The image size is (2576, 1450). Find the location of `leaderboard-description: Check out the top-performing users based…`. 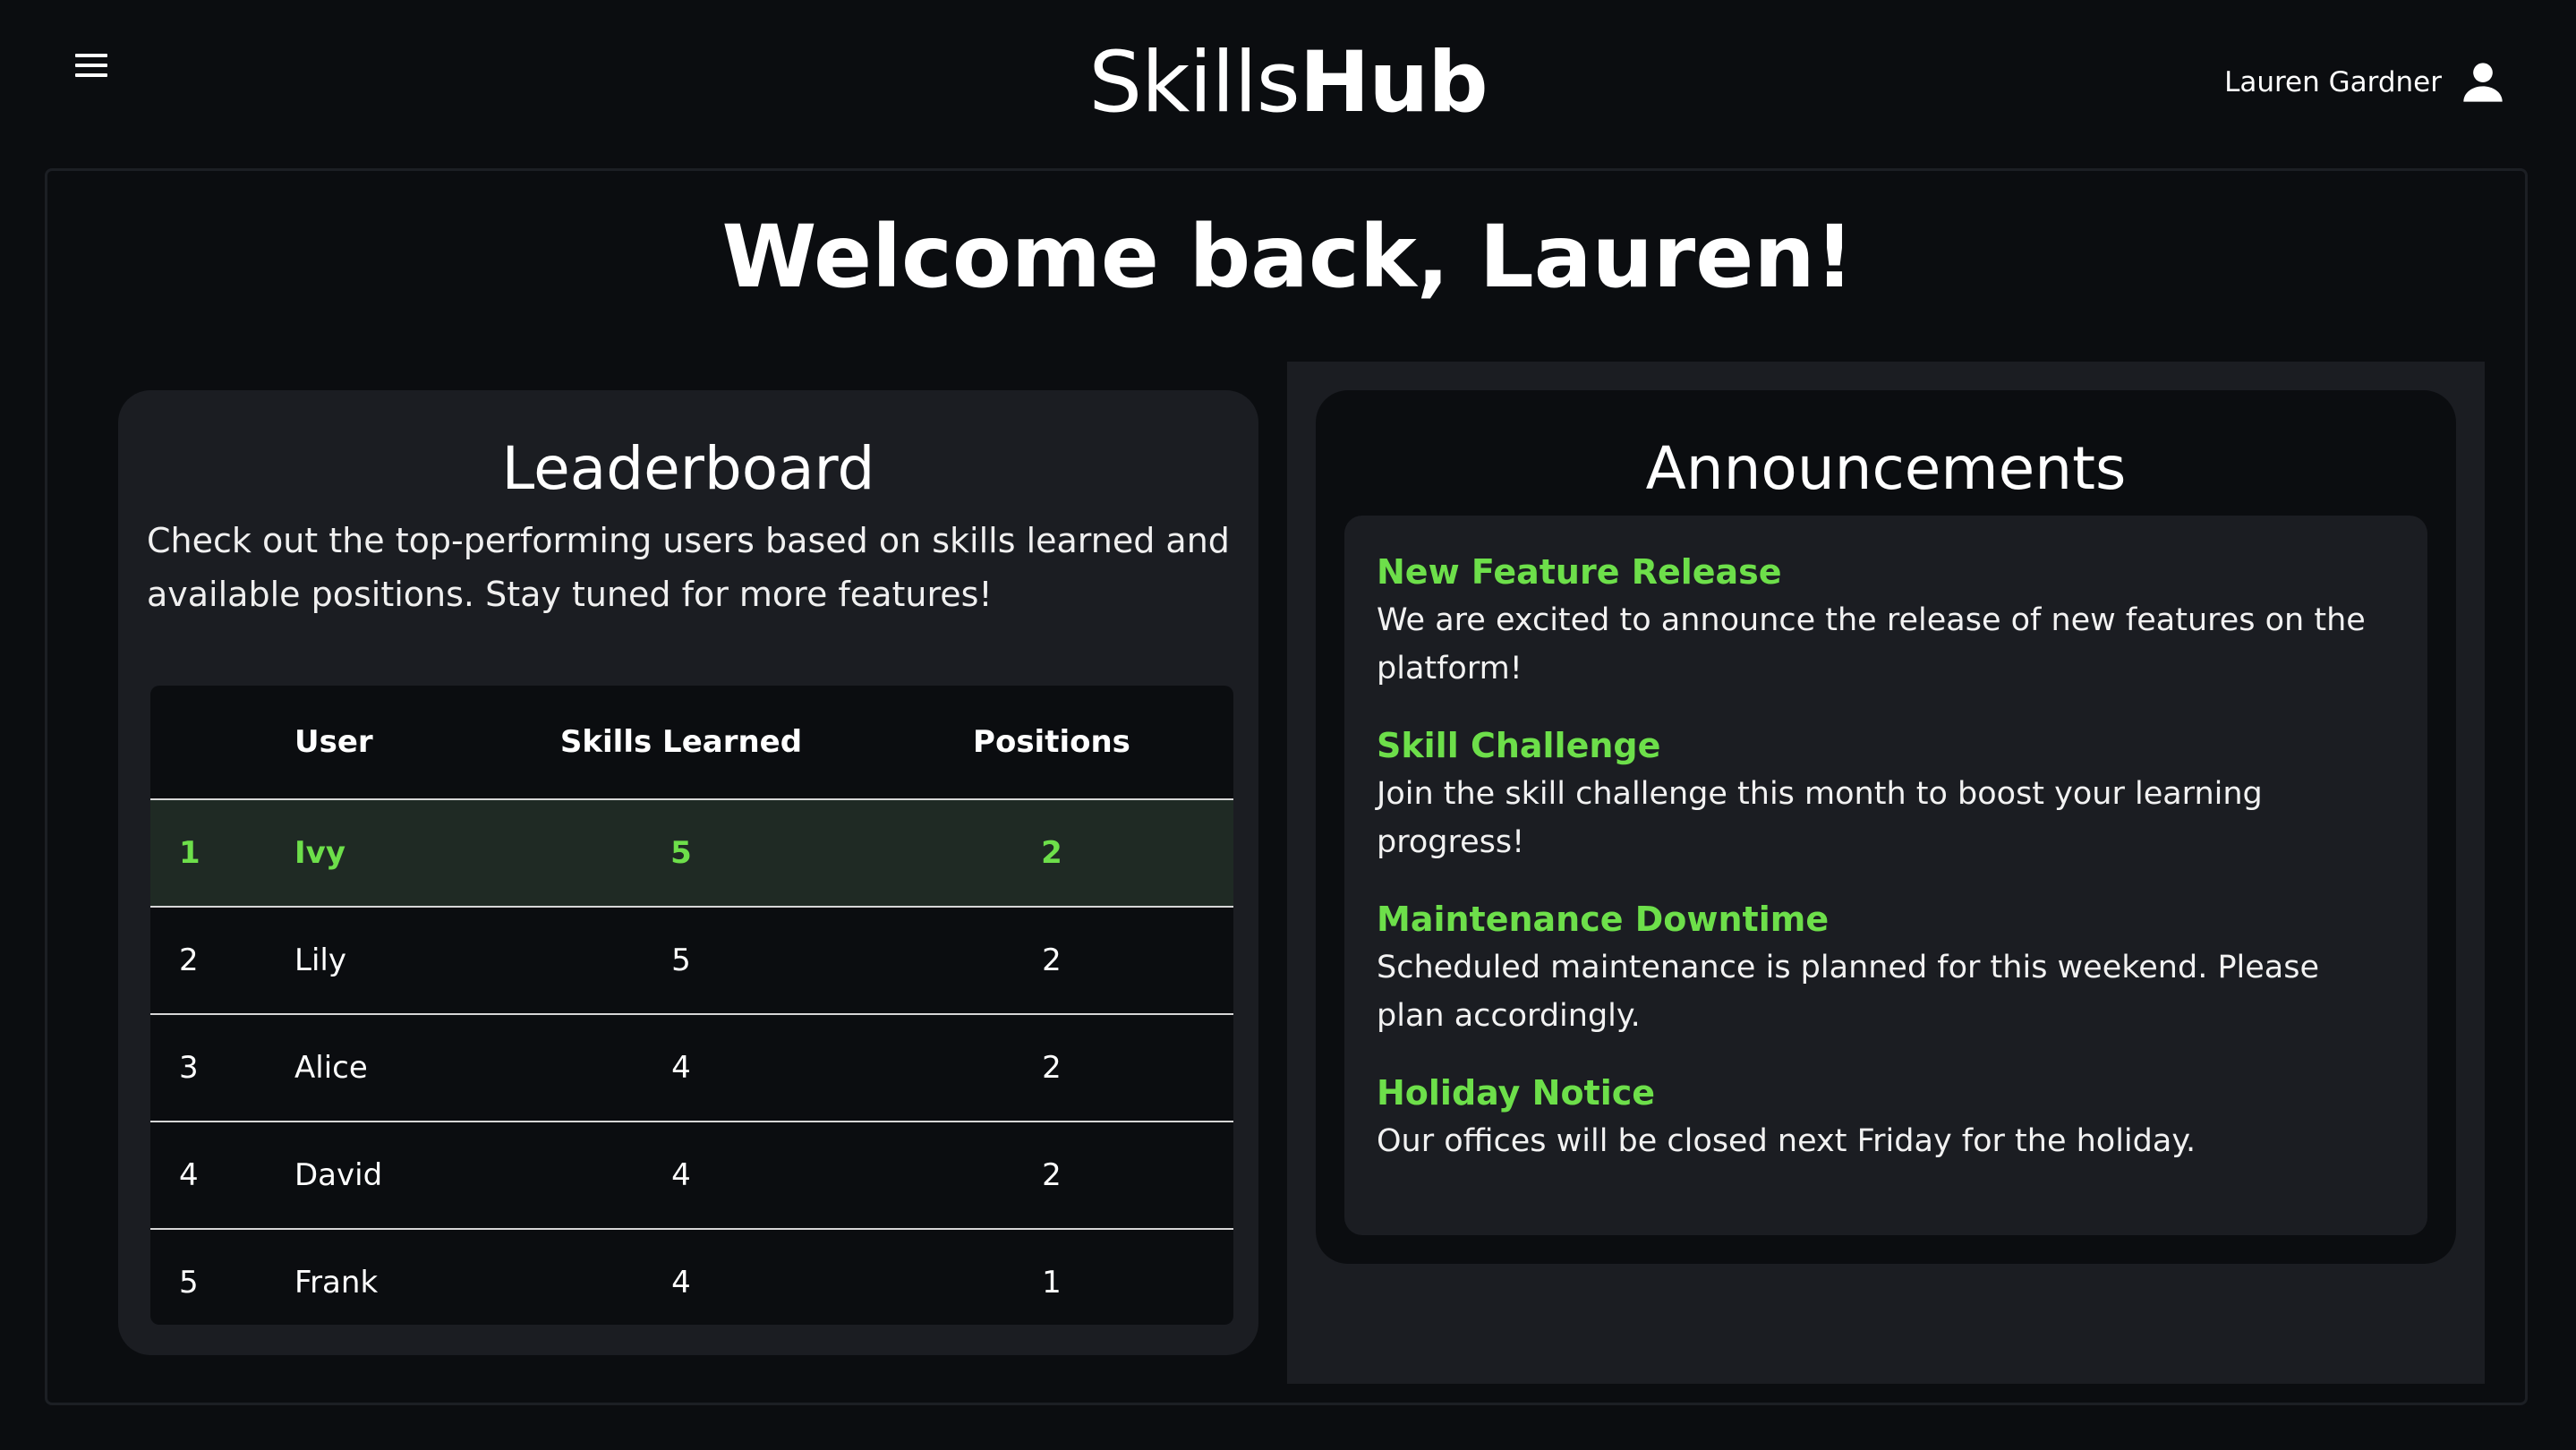

leaderboard-description: Check out the top-performing users based… is located at coordinates (688, 567).